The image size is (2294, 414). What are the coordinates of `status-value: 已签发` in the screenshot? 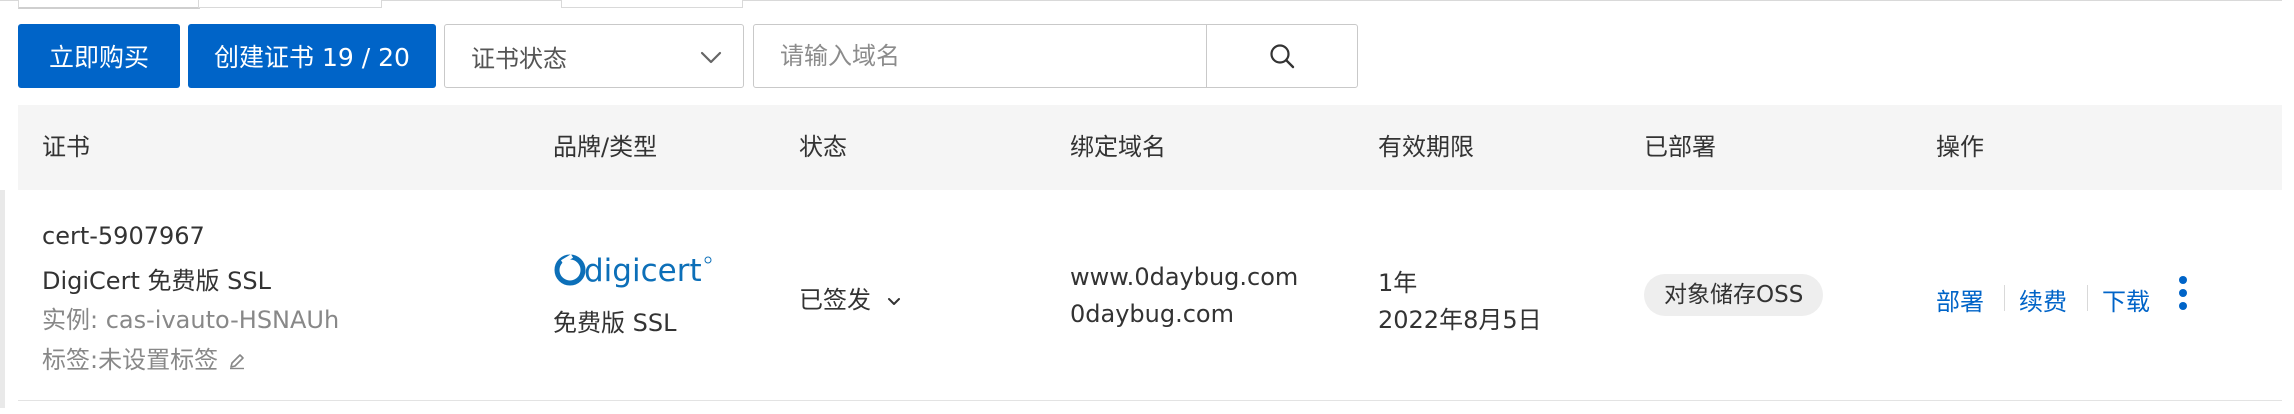 It's located at (835, 300).